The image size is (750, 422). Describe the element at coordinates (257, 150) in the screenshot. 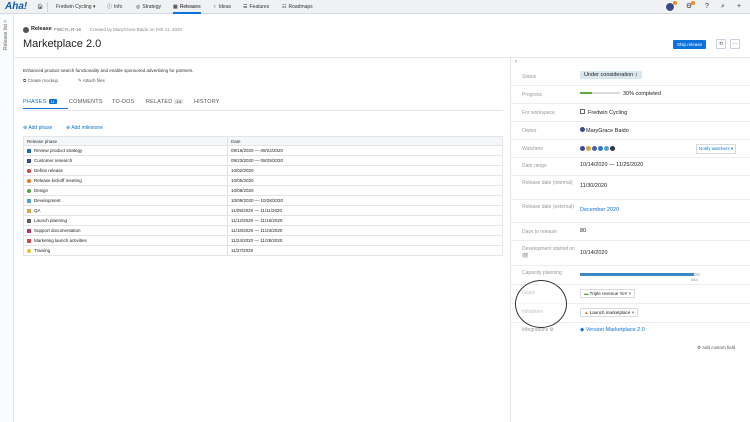

I see `phase-date: 09/16/2020 — 09/22/2020` at that location.